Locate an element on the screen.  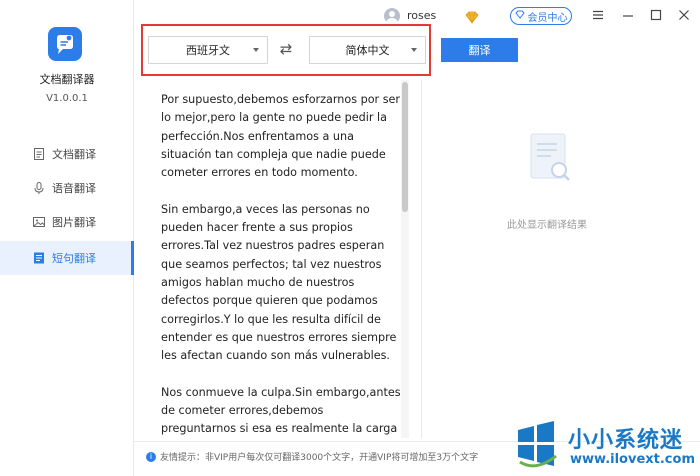
target-language-select: 简体中文 is located at coordinates (367, 50).